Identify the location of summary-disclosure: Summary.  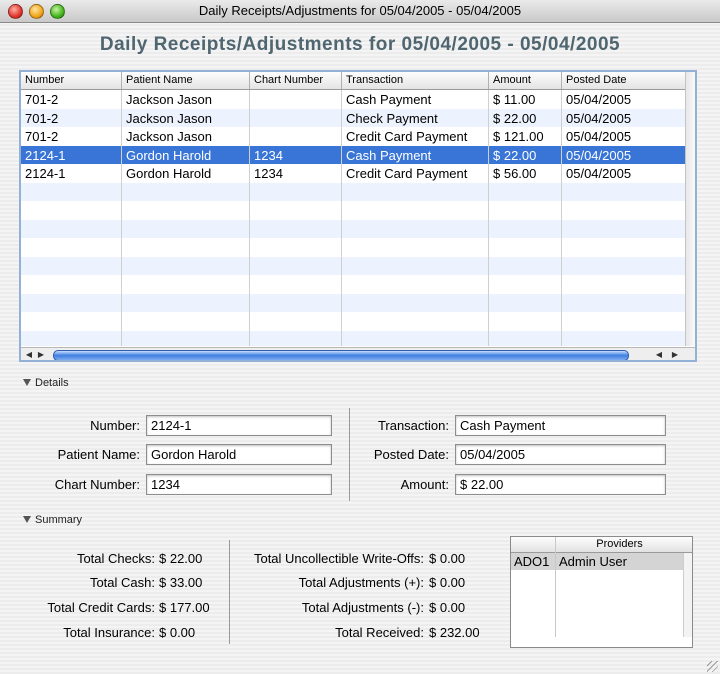
(52, 520).